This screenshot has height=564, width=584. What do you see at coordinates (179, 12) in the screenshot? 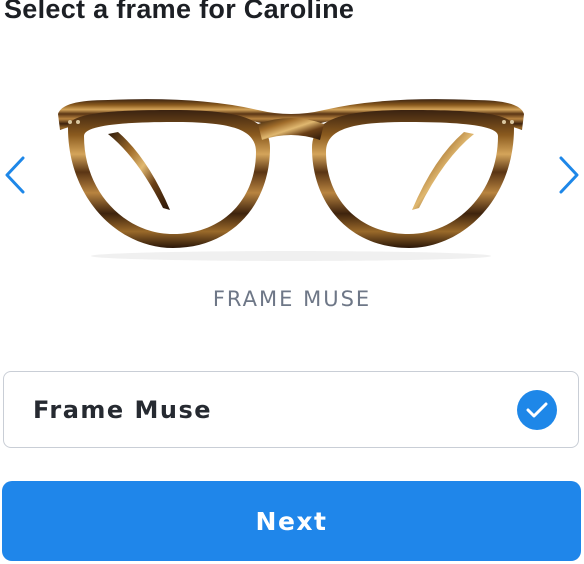
I see `page-title: Select a frame for Caroline` at bounding box center [179, 12].